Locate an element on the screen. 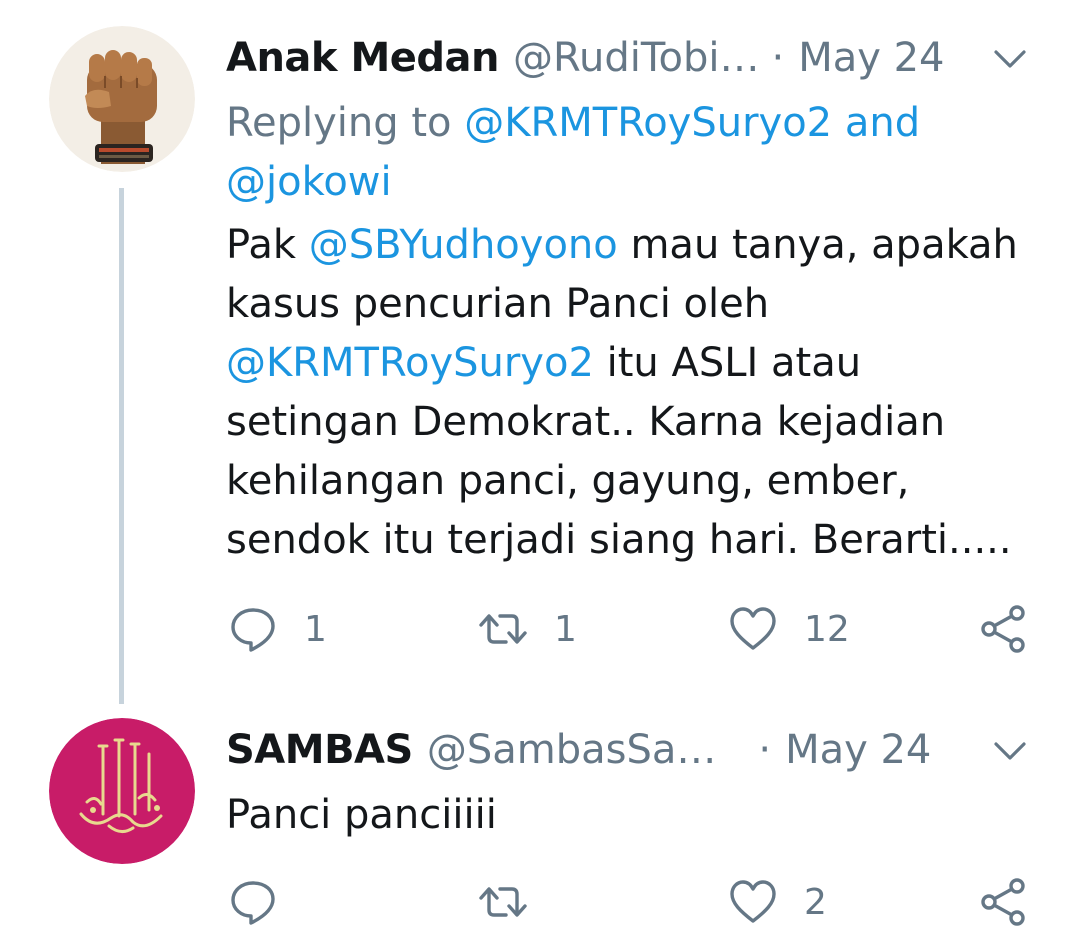  replying-to: Replying to @KRMTRoySuryo2 and @jokowi is located at coordinates (626, 153).